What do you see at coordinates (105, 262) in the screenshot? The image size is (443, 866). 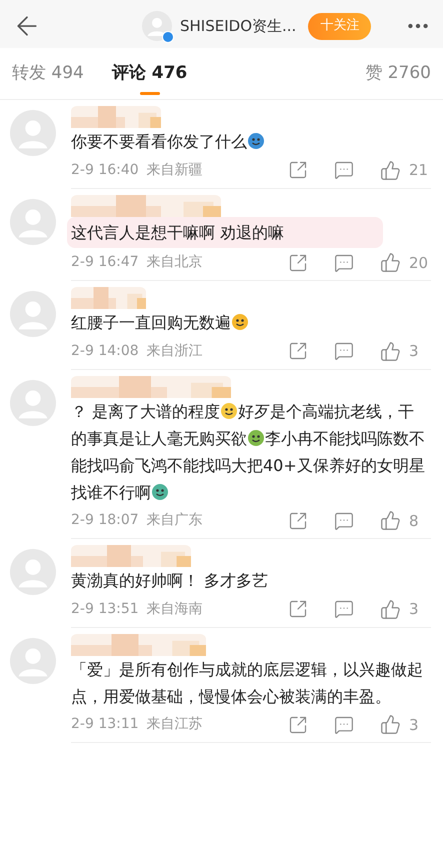 I see `comment-time: 2-9 16:47` at bounding box center [105, 262].